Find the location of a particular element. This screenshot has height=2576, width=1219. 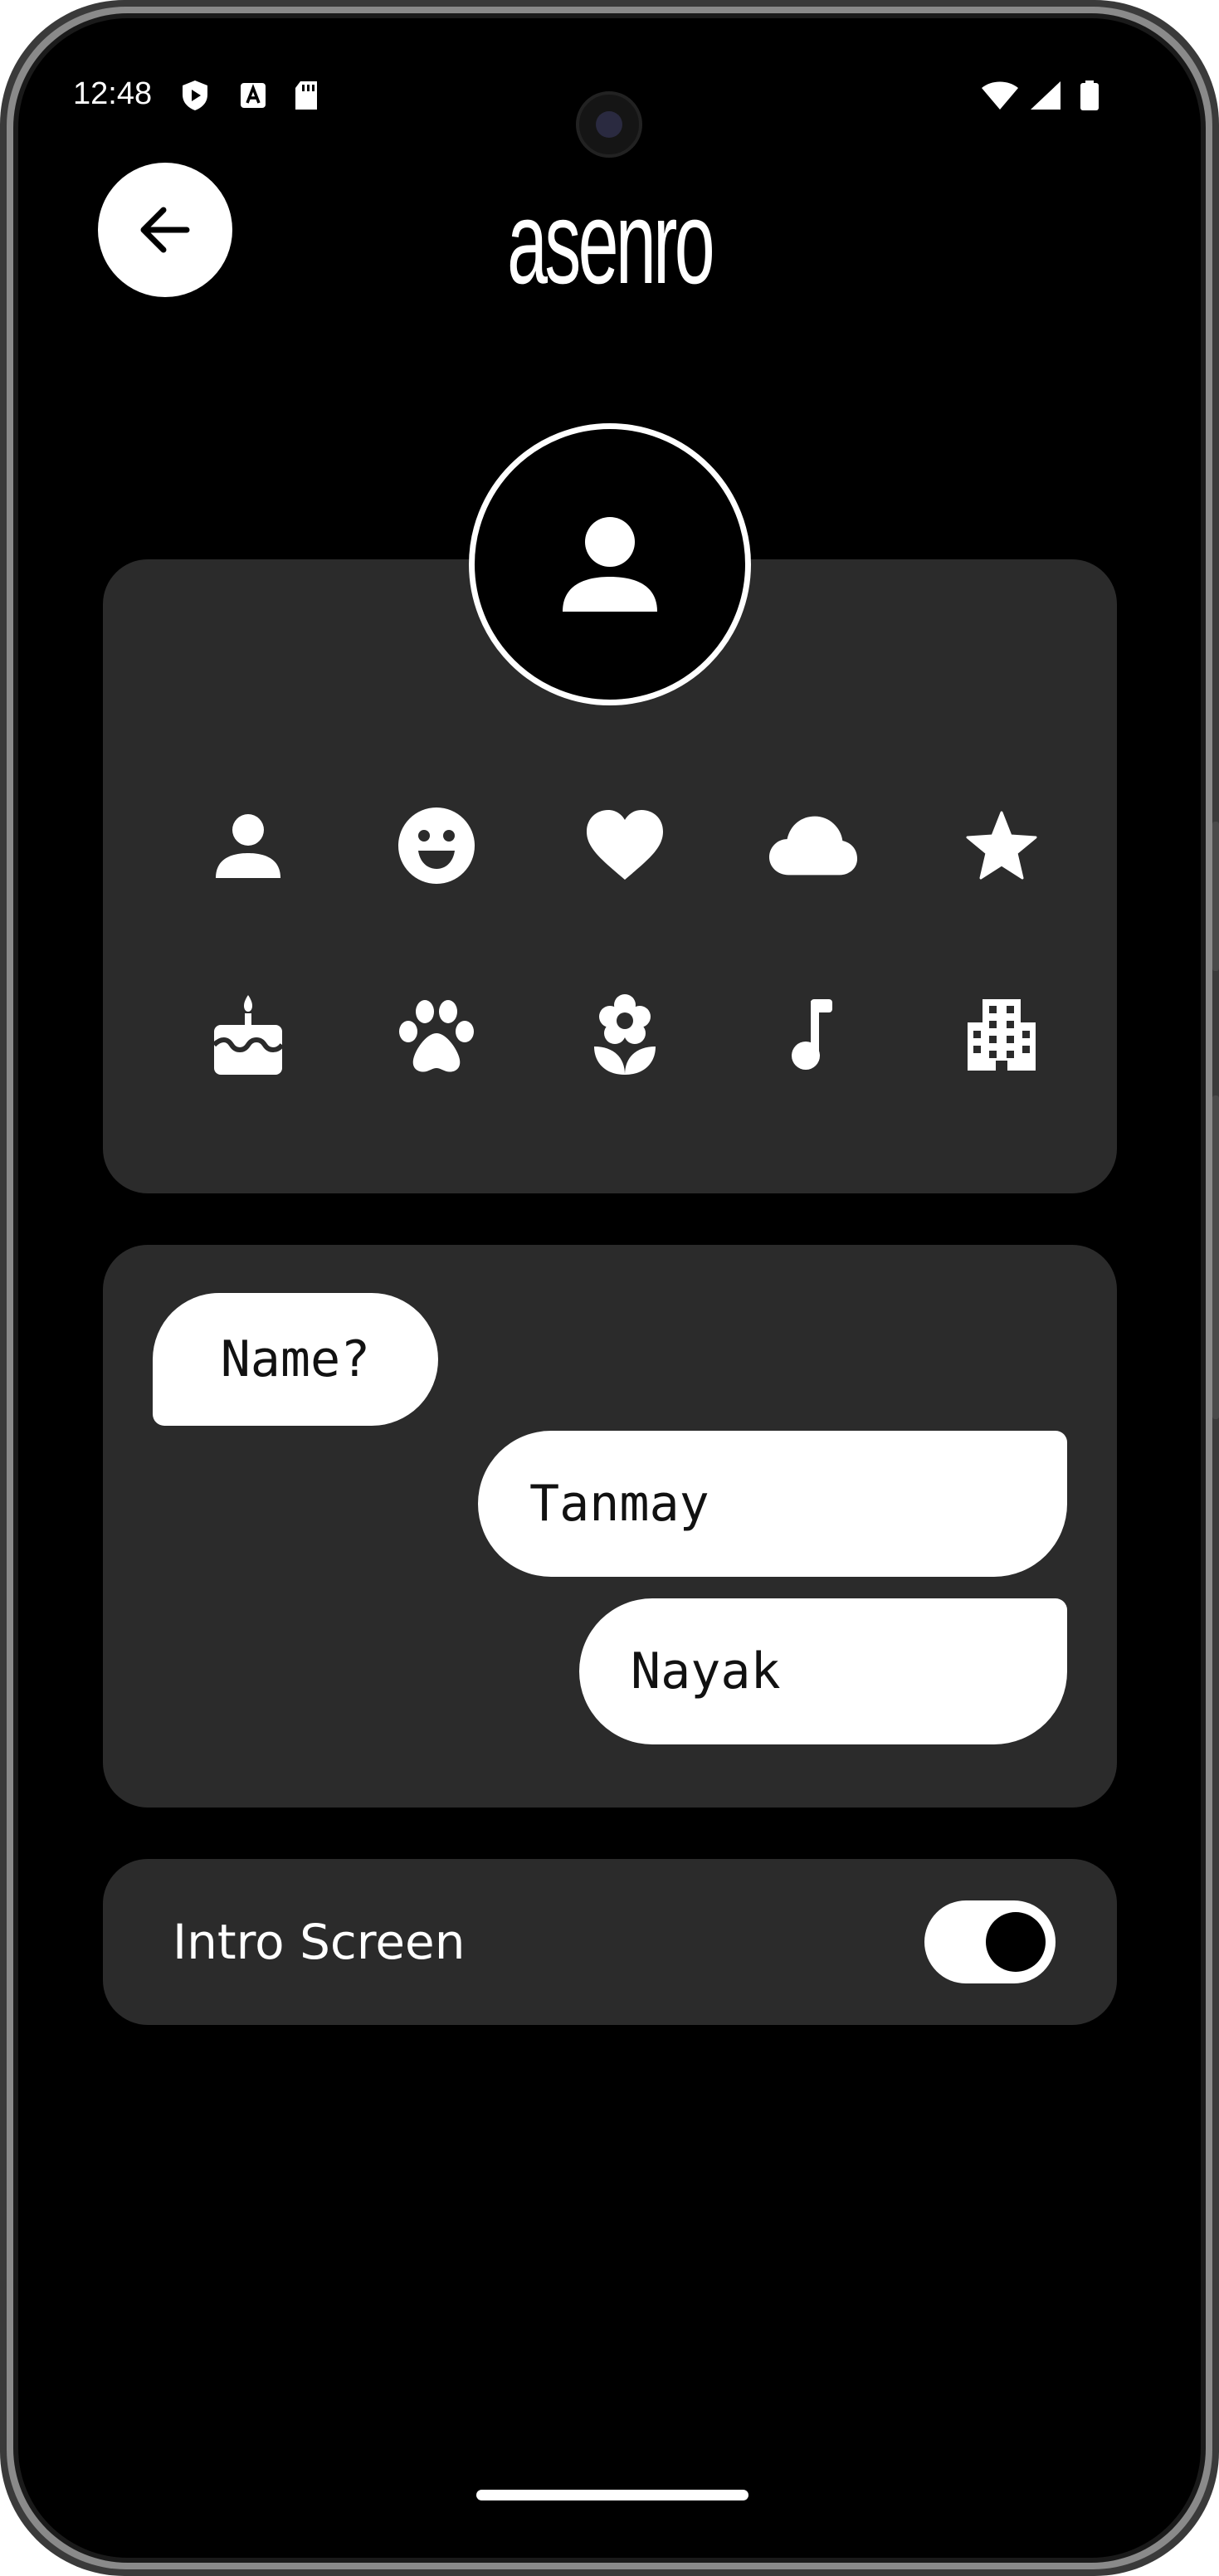

shield-play-icon is located at coordinates (195, 95).